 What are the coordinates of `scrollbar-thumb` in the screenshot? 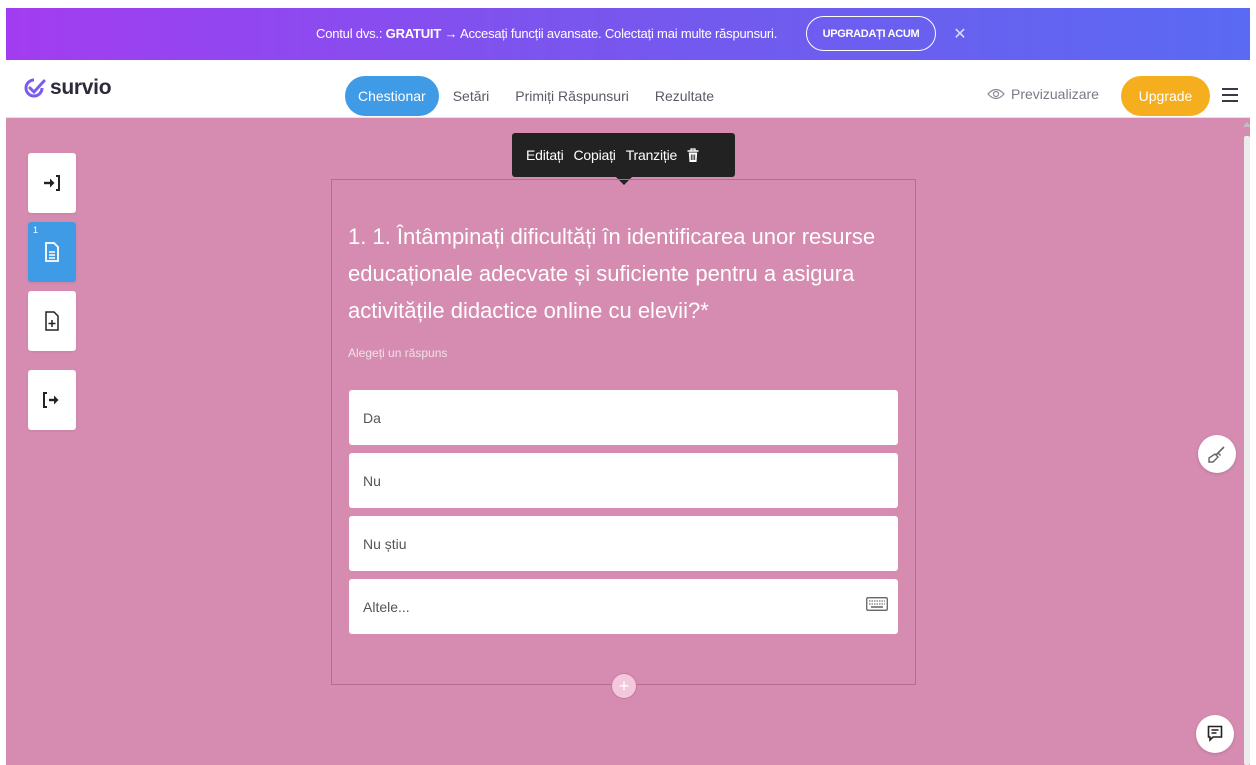 It's located at (1247, 450).